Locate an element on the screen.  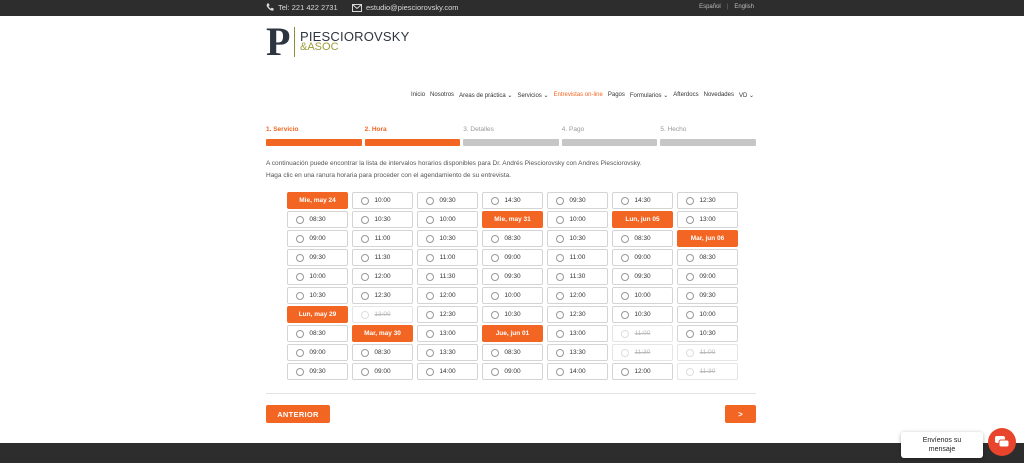
time-slot: 14:00 is located at coordinates (577, 371).